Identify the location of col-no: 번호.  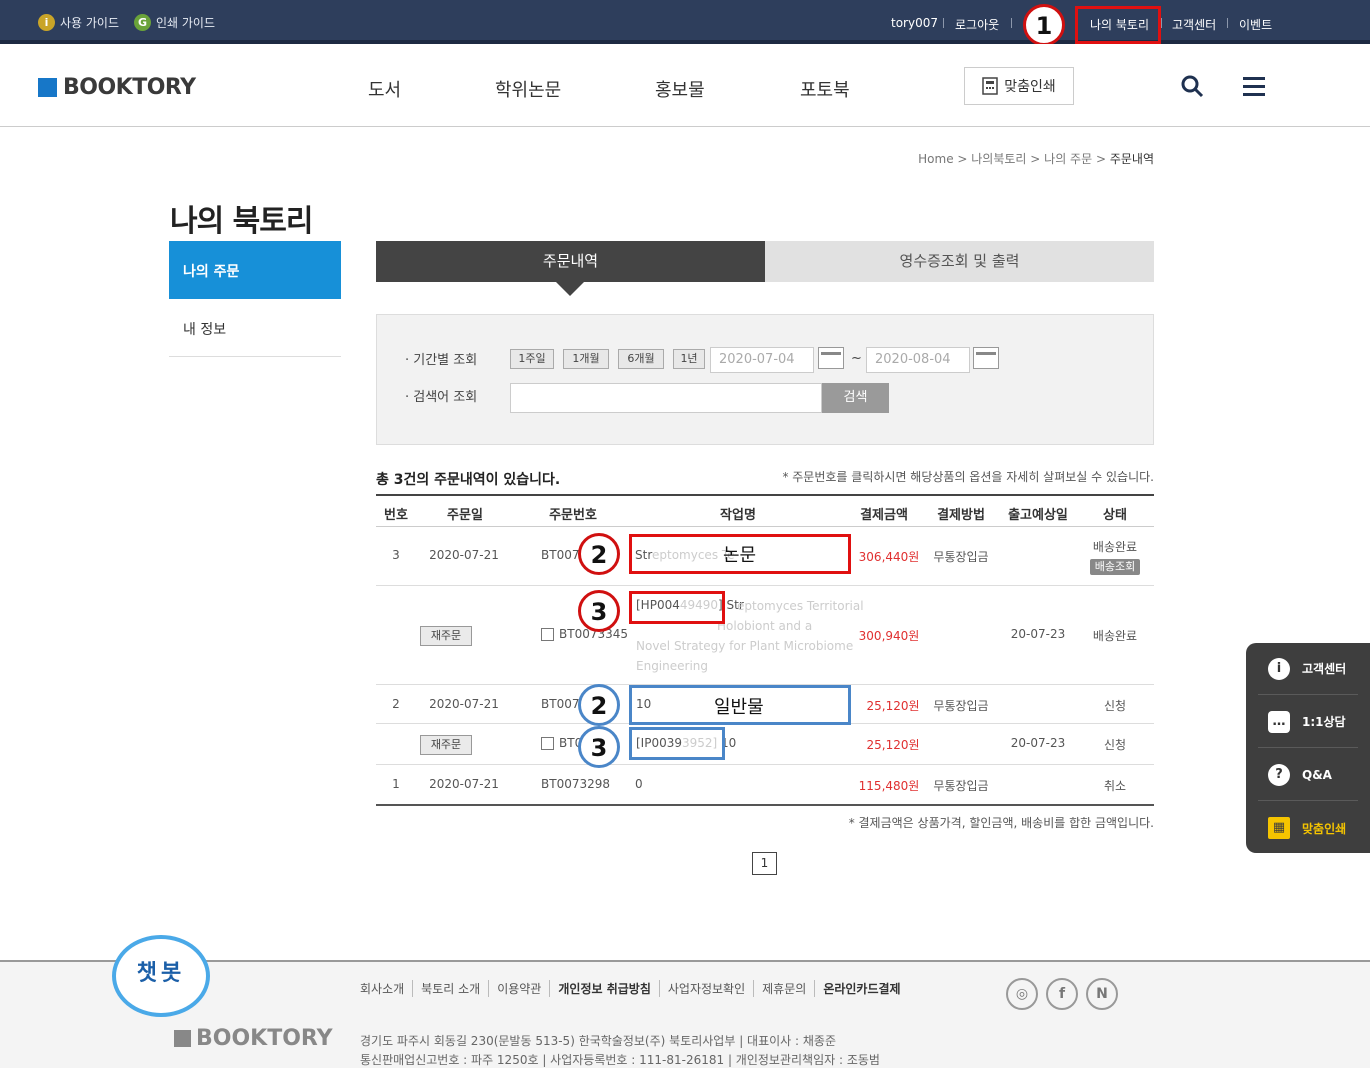
(396, 515).